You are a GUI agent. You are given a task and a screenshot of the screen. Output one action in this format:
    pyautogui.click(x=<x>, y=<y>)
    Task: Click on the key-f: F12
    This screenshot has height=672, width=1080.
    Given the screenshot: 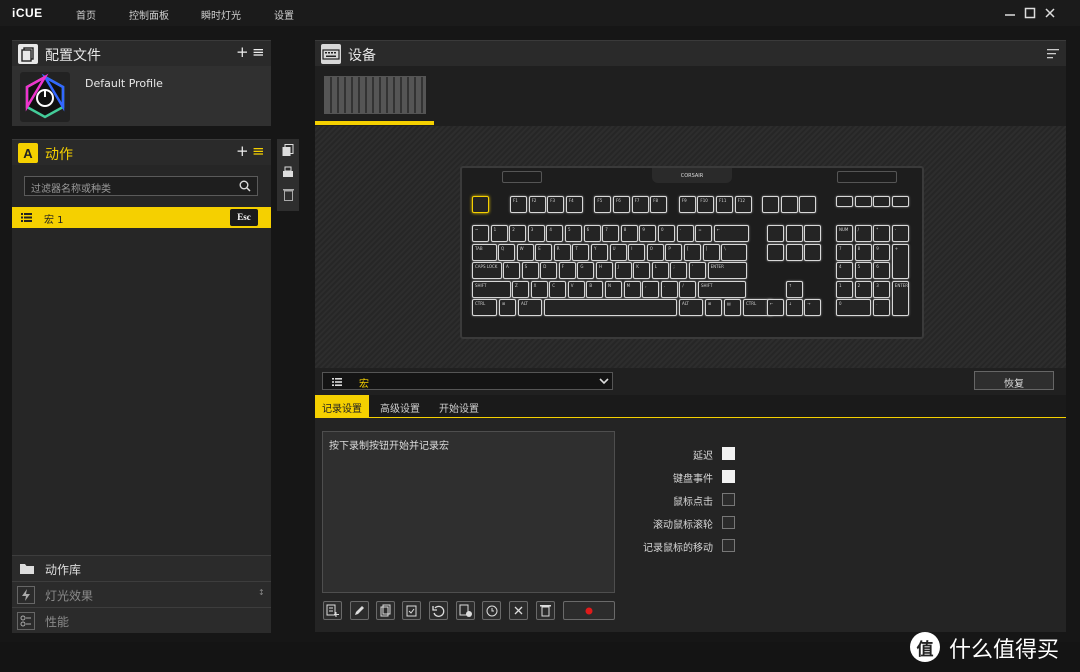 What is the action you would take?
    pyautogui.click(x=743, y=204)
    